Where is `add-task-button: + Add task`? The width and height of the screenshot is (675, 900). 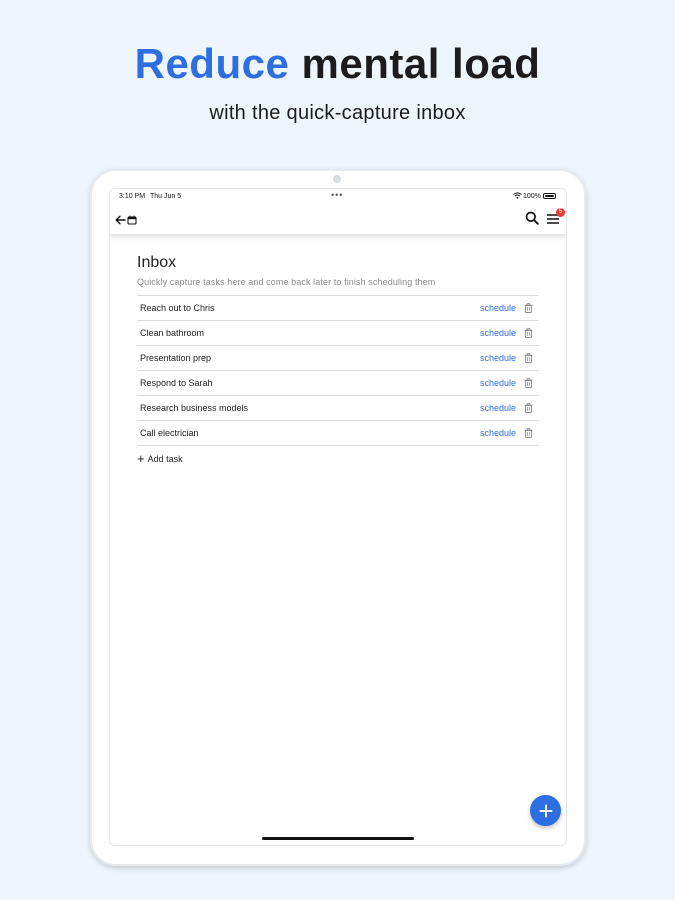
add-task-button: + Add task is located at coordinates (167, 458).